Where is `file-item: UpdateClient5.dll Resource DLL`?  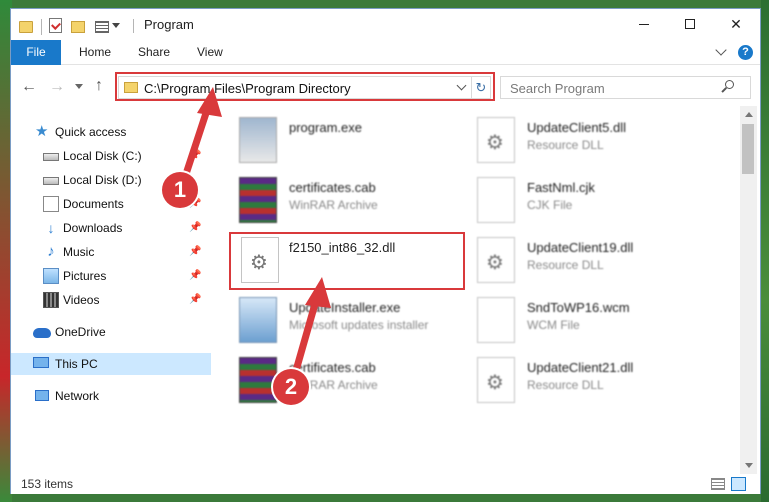 file-item: UpdateClient5.dll Resource DLL is located at coordinates (572, 141).